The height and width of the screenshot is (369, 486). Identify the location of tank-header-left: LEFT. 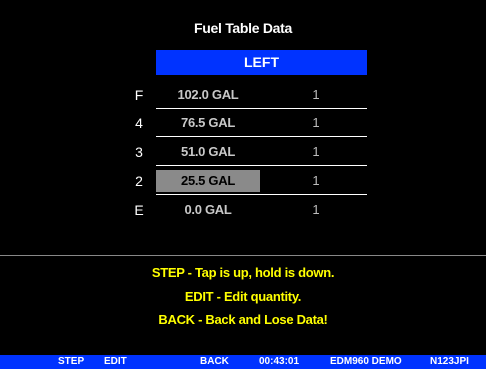
(261, 62).